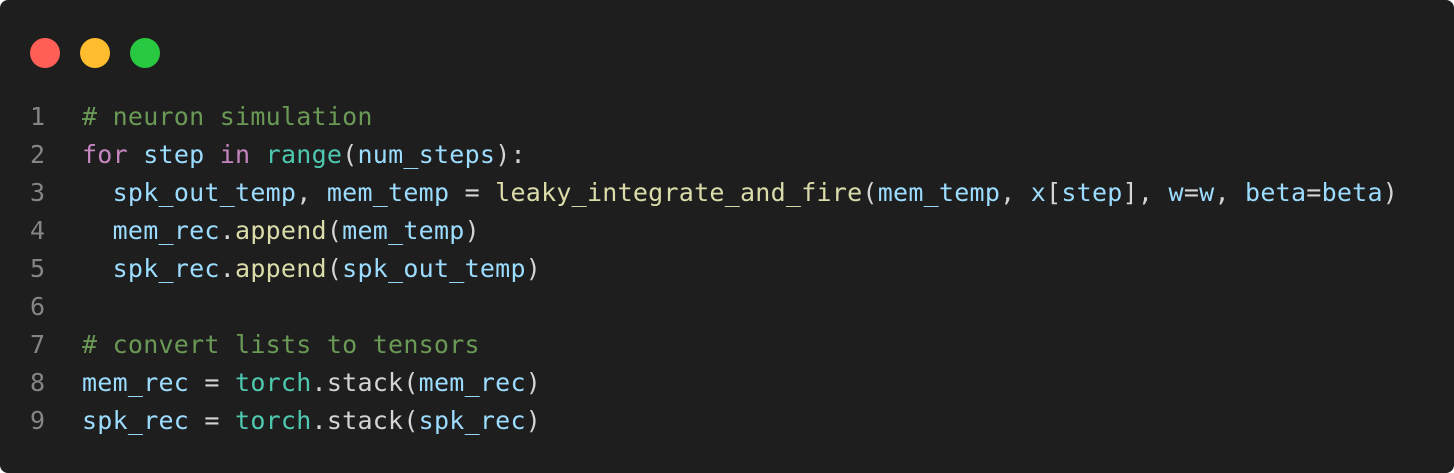 The height and width of the screenshot is (473, 1454). I want to click on minimize-button, so click(95, 53).